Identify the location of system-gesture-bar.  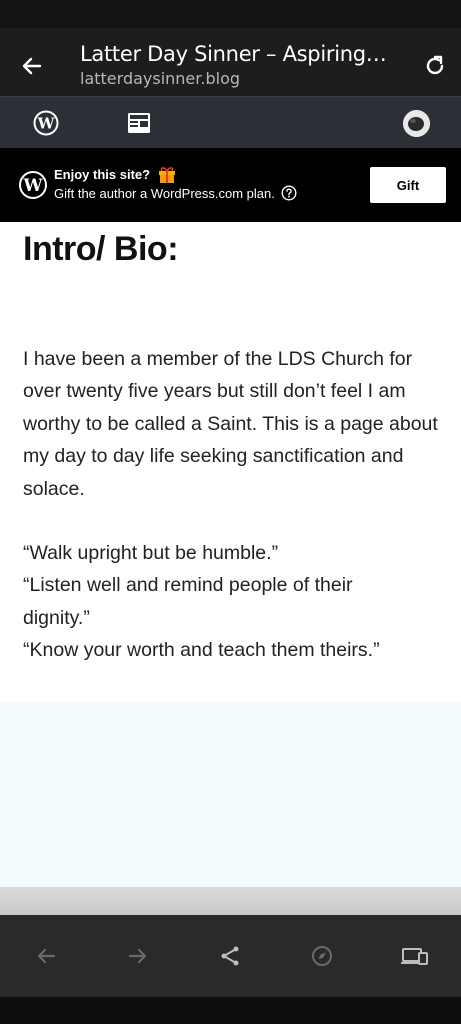
(230, 1010).